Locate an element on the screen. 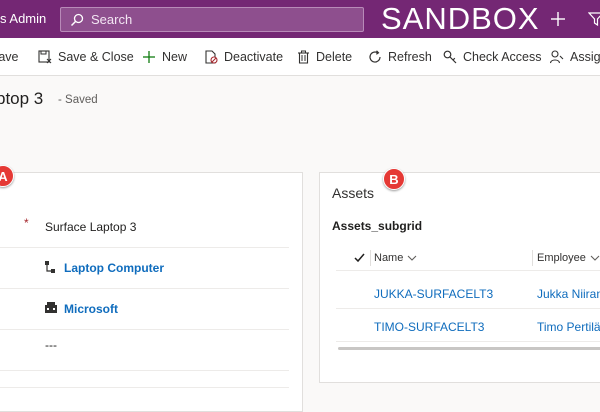  table-row: JUKKA-SURFACELT3 Jukka Niiranen is located at coordinates (468, 293).